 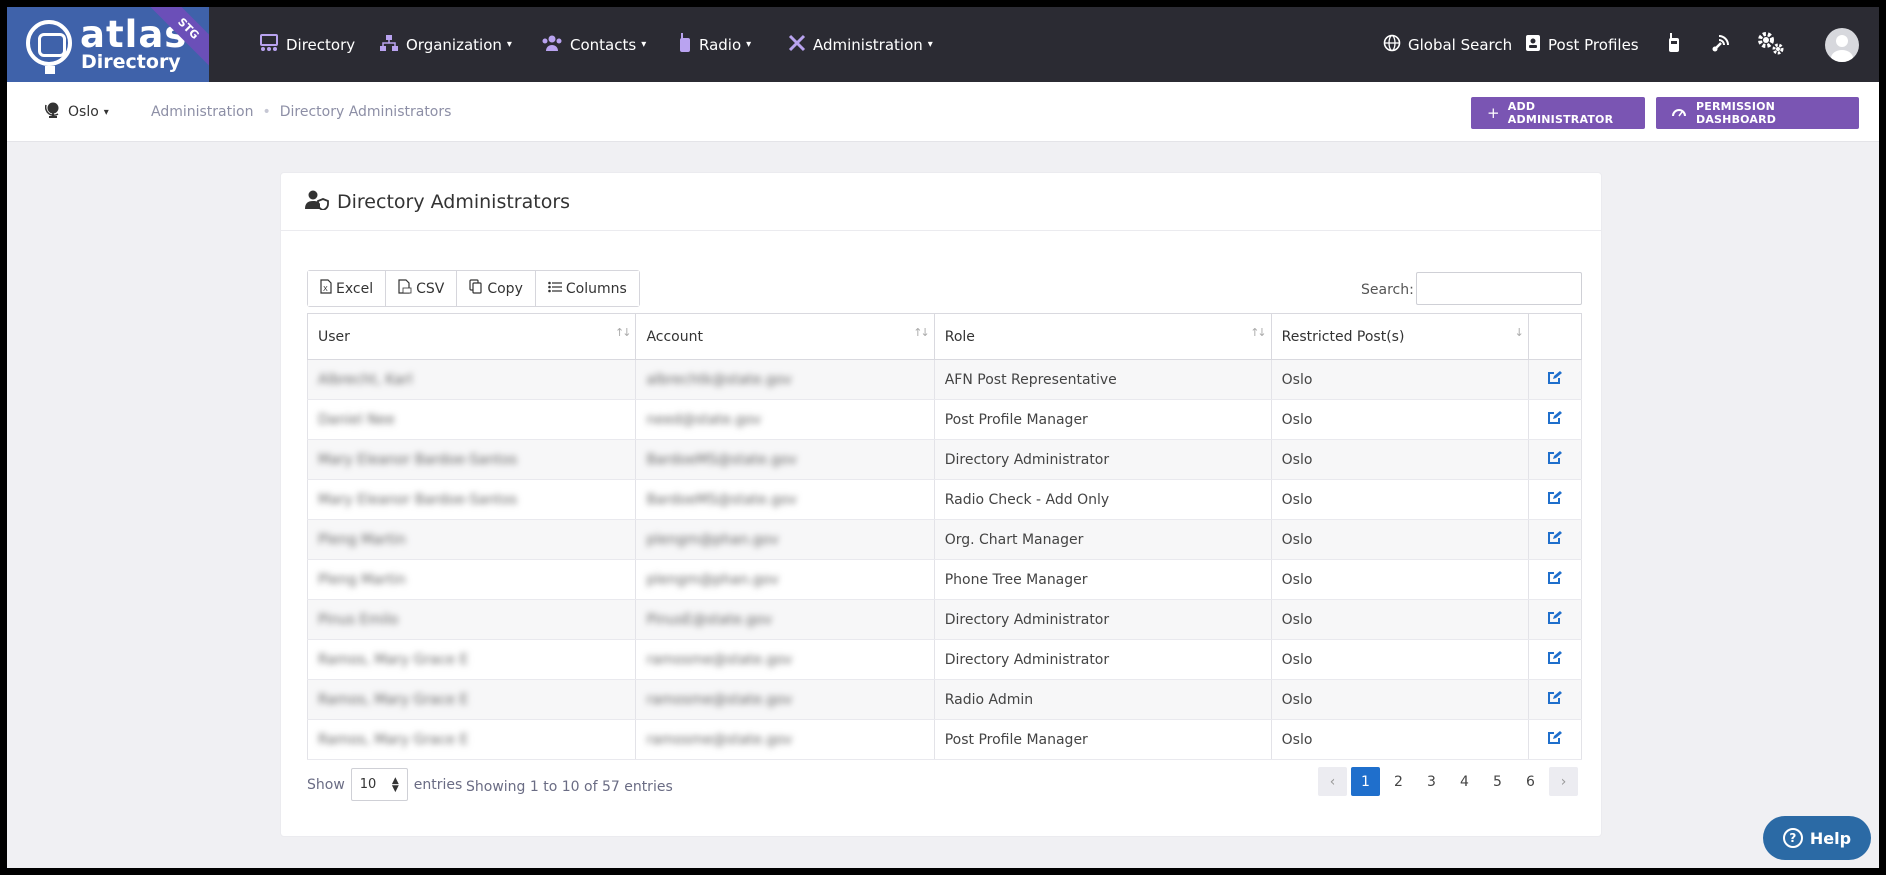 I want to click on logo-word-directory: Directory, so click(x=131, y=62).